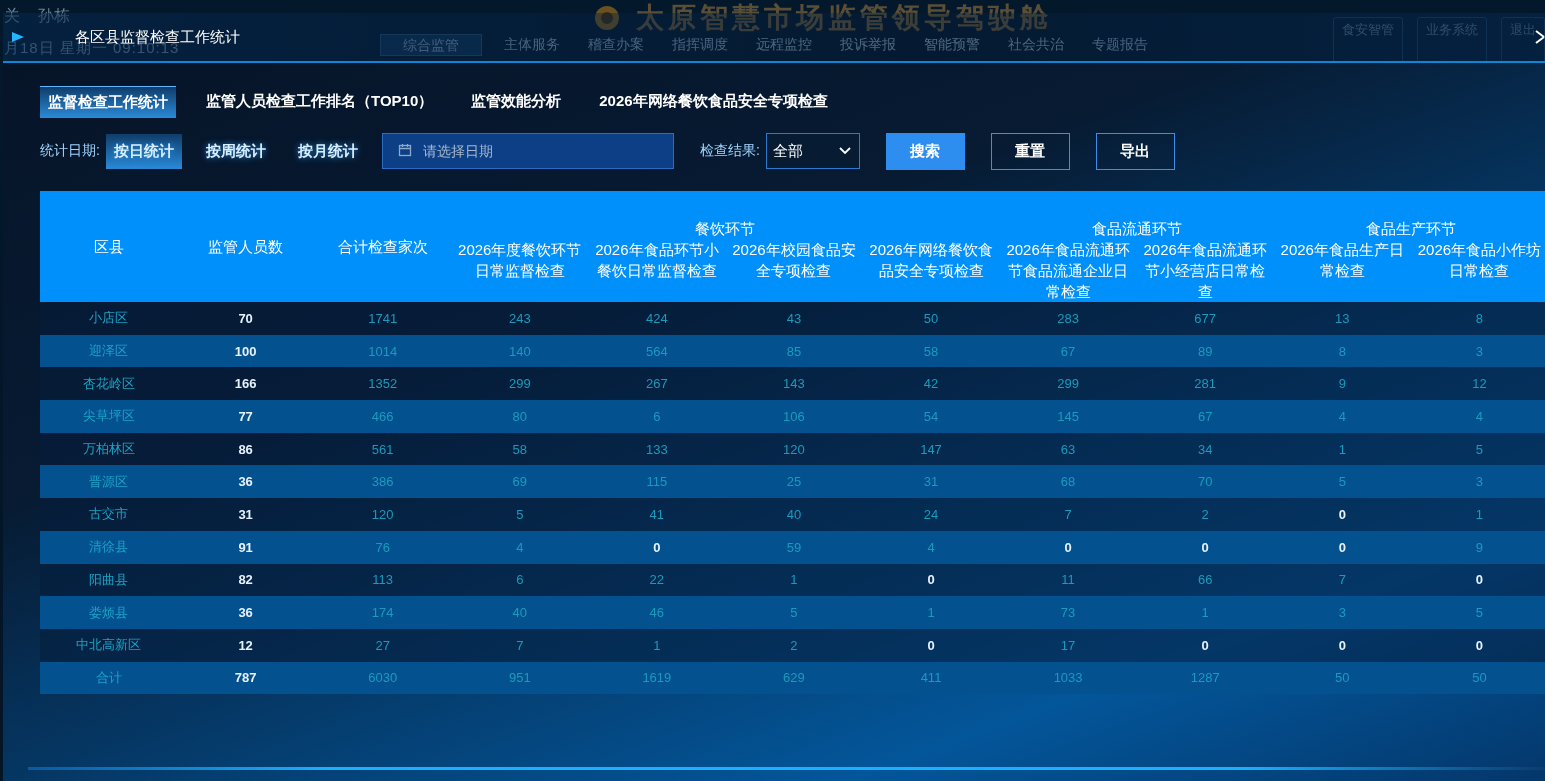  What do you see at coordinates (794, 678) in the screenshot?
I see `table-cell: 629` at bounding box center [794, 678].